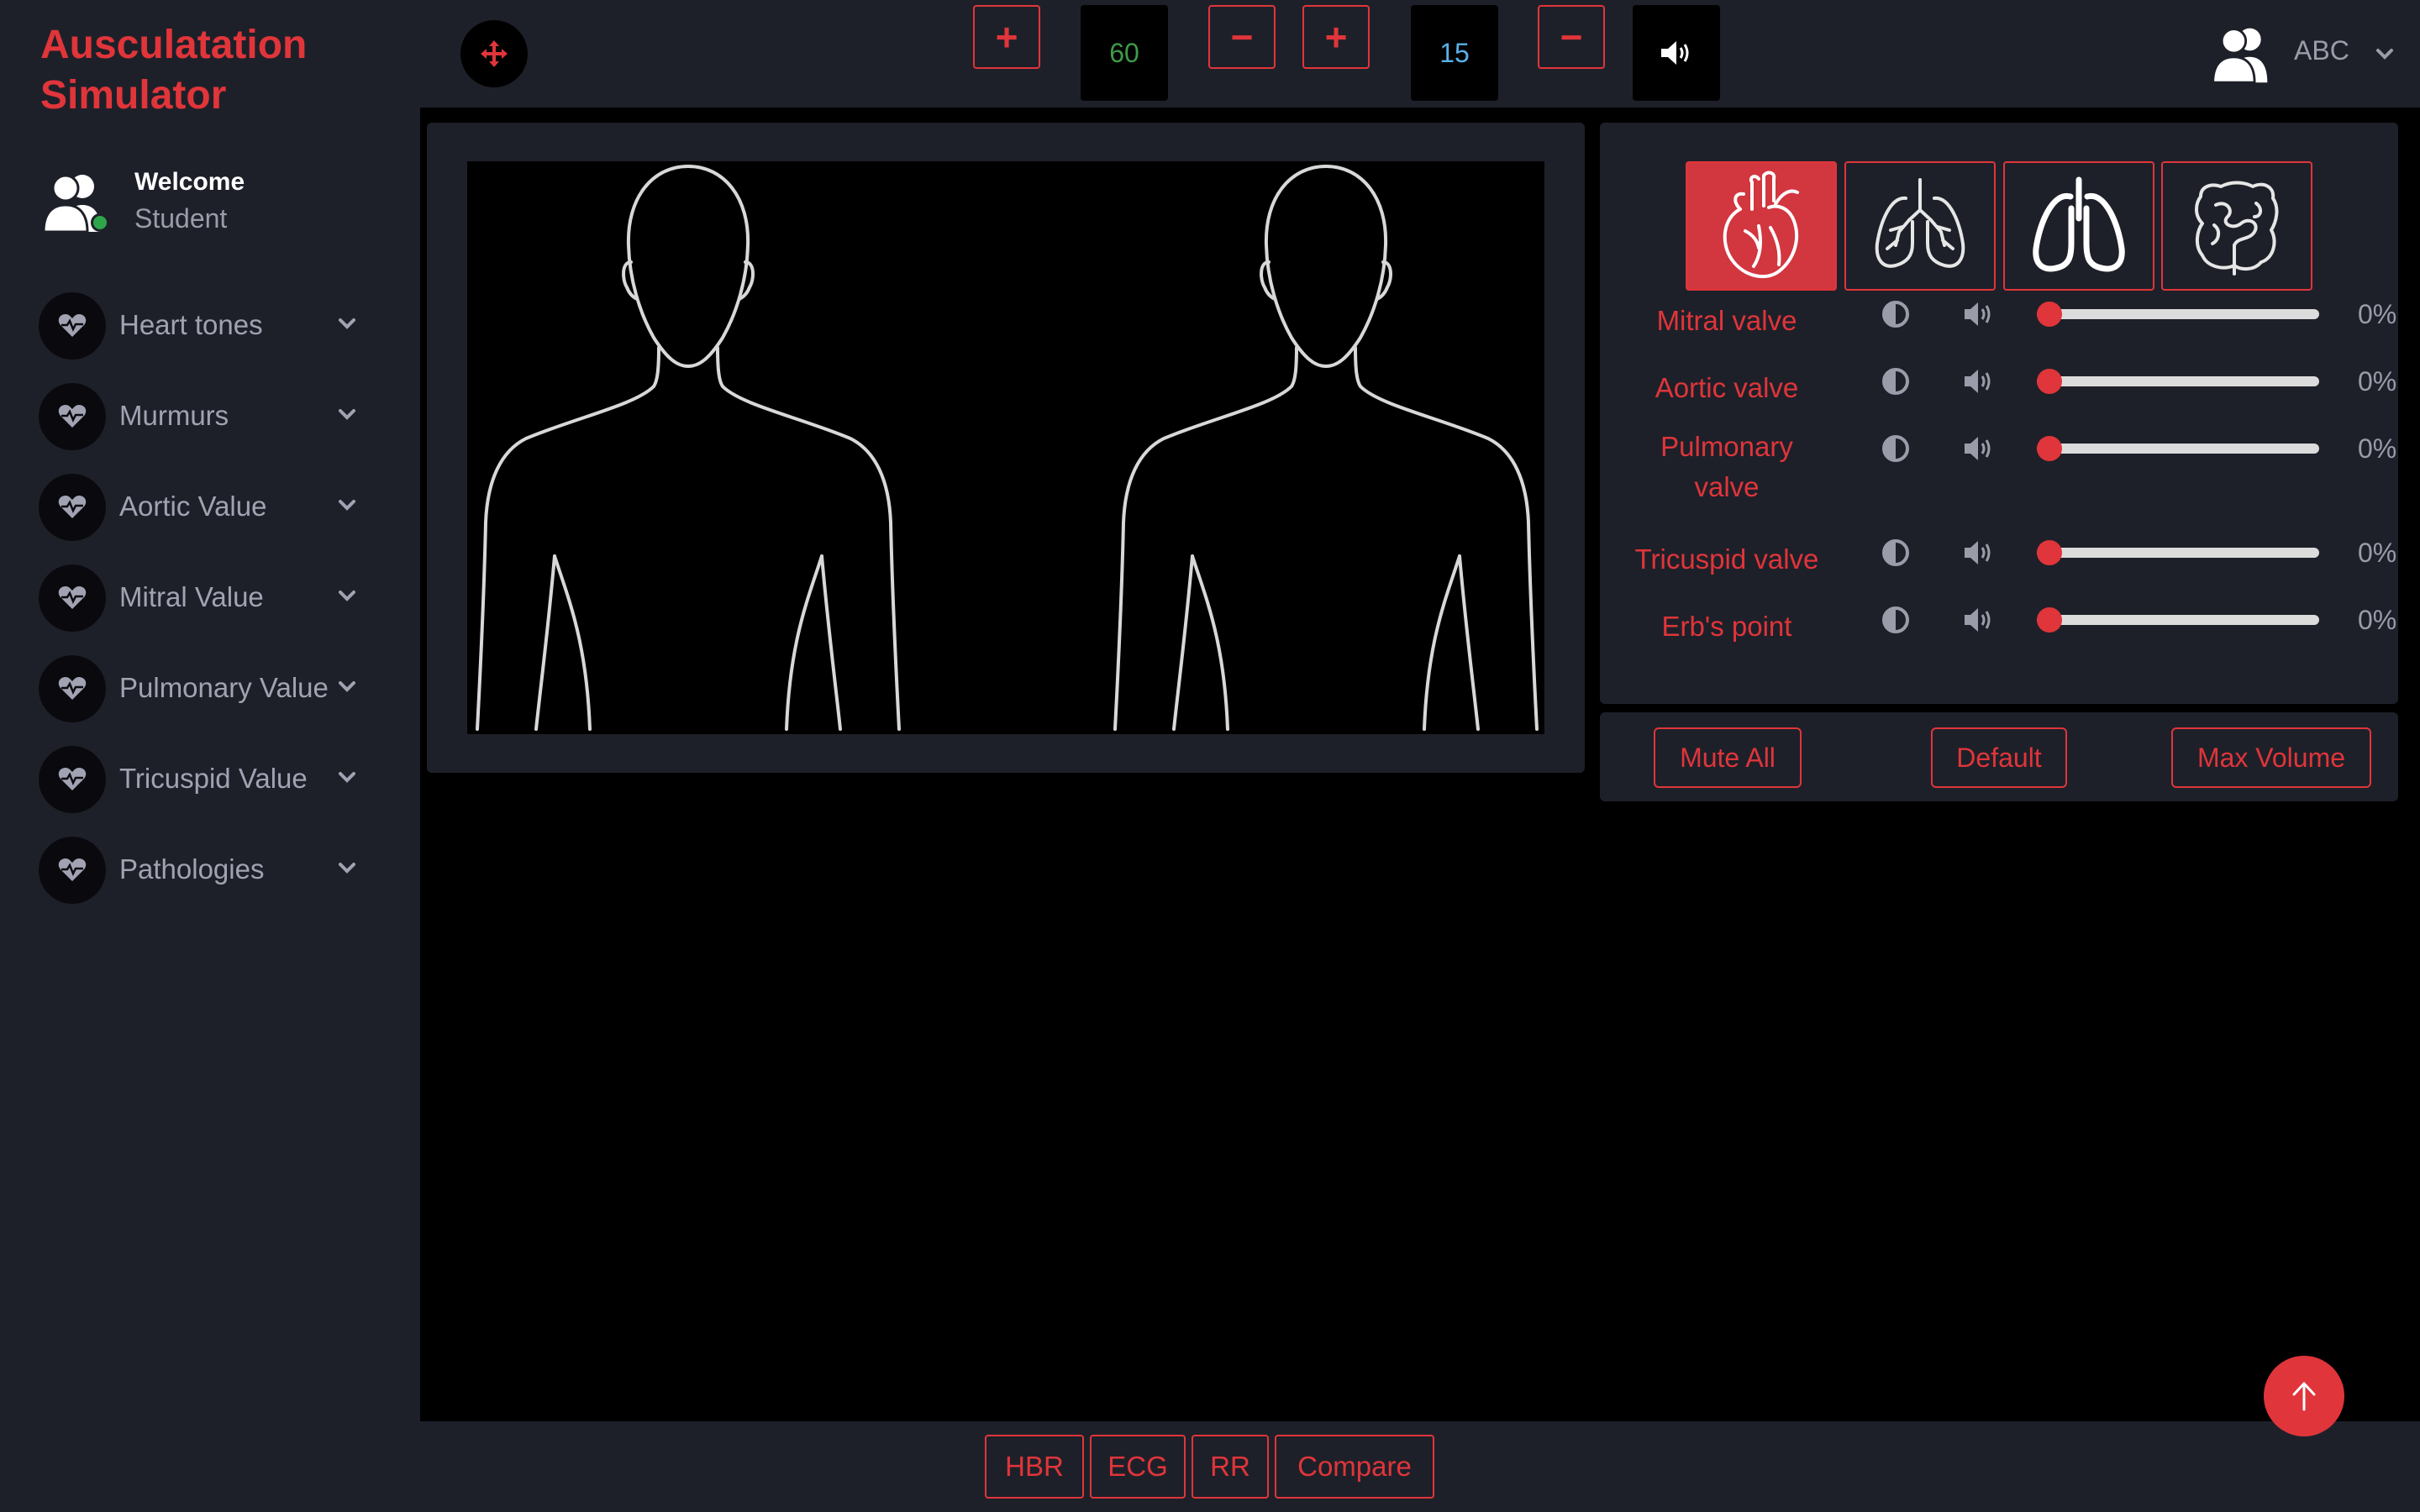 This screenshot has width=2420, height=1512. Describe the element at coordinates (189, 182) in the screenshot. I see `welcome-greeting: Welcome` at that location.